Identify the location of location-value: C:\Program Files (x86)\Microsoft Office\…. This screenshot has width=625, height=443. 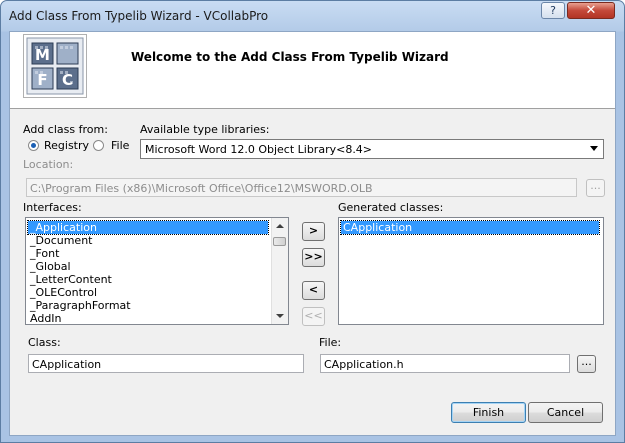
(201, 188).